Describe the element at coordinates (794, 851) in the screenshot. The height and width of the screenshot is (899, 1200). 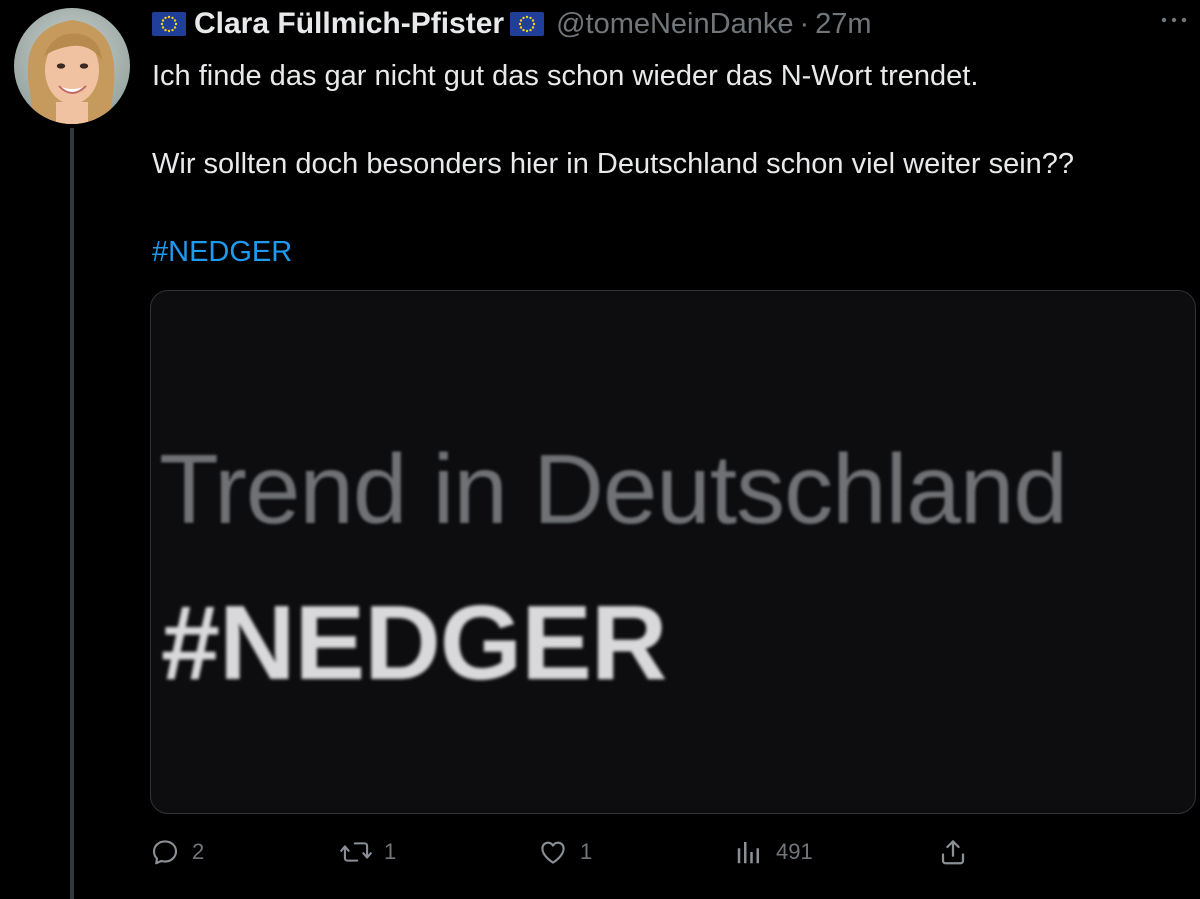
I see `views-count: 491` at that location.